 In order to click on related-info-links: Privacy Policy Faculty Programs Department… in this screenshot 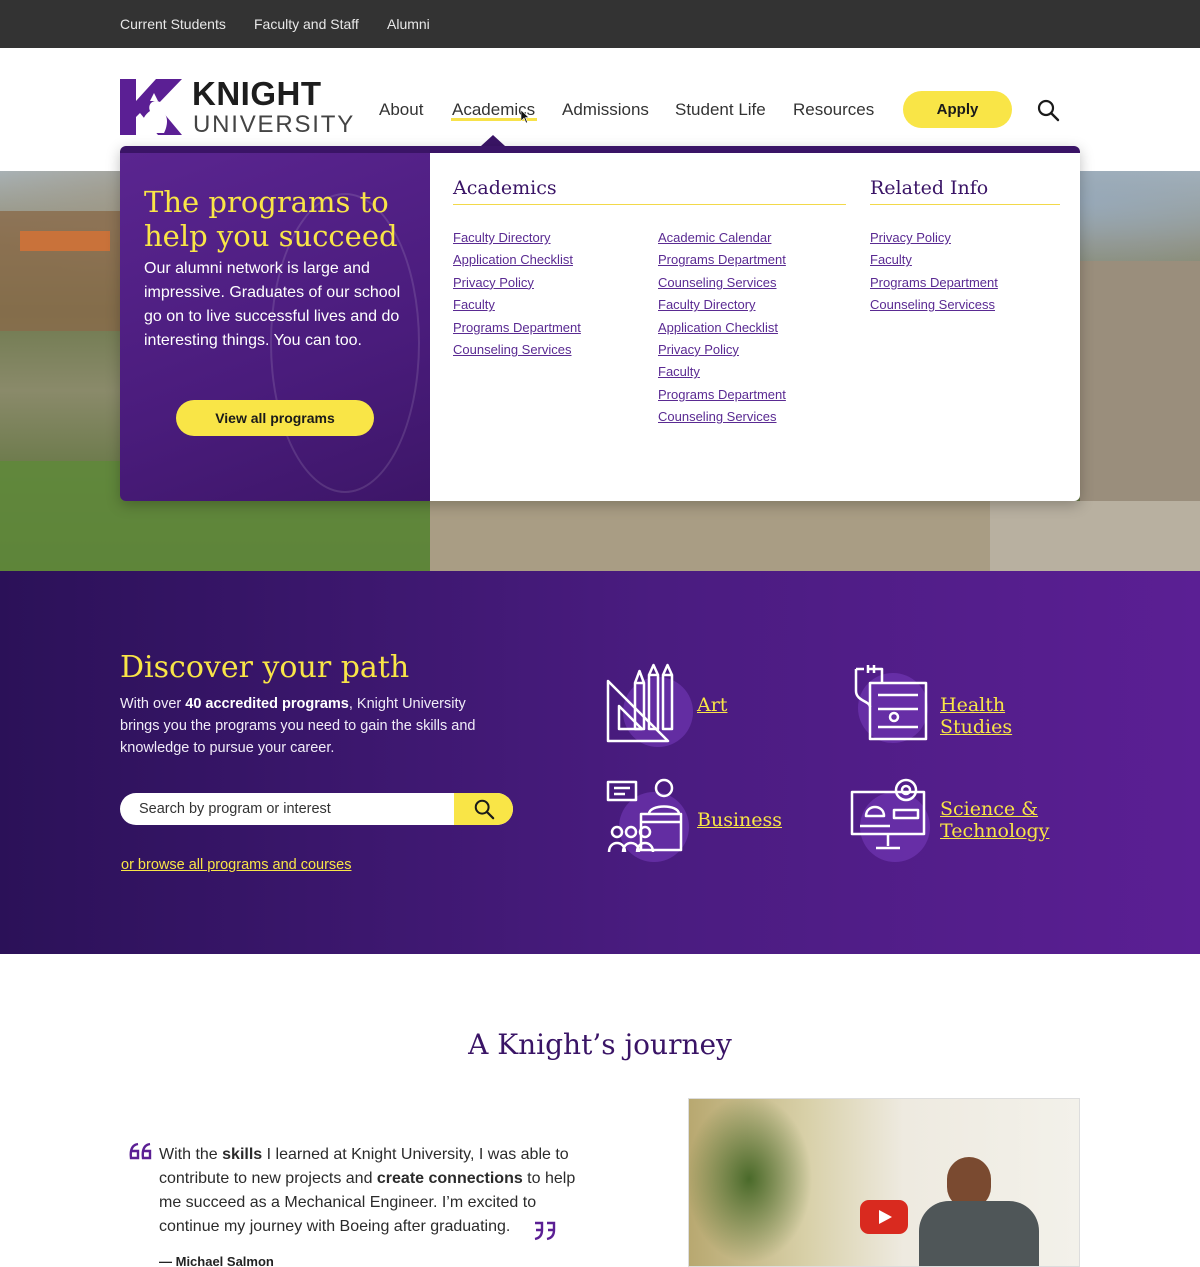, I will do `click(934, 274)`.